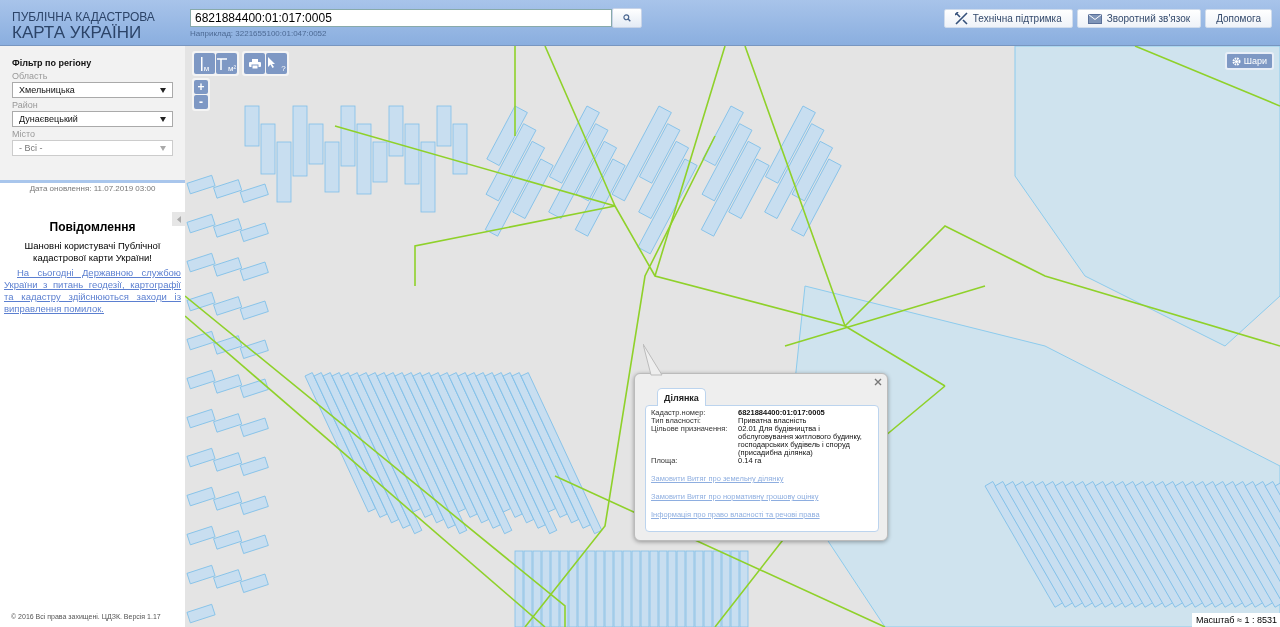 The width and height of the screenshot is (1280, 627). Describe the element at coordinates (1236, 61) in the screenshot. I see `gear-icon` at that location.